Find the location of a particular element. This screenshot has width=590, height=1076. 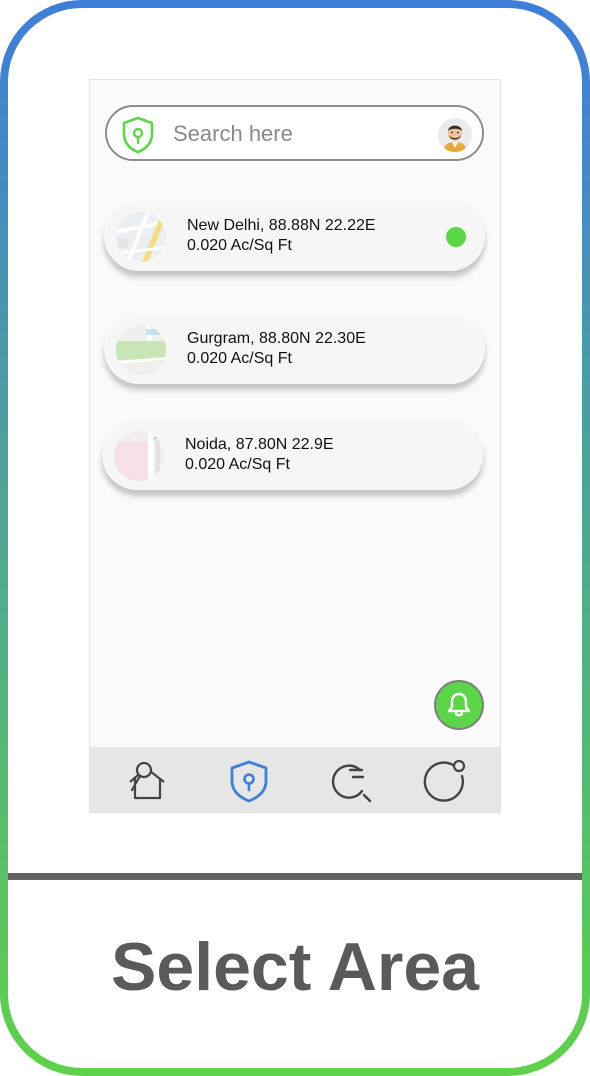

location-card-new-delhi: New Delhi, 88.88N 22.22E 0.020 Ac/Sq Ft is located at coordinates (294, 236).